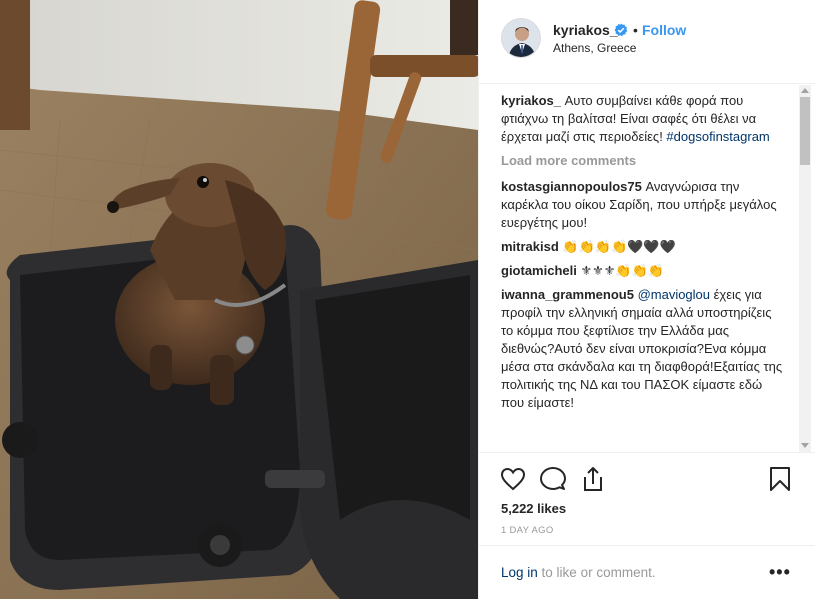 The image size is (815, 599). What do you see at coordinates (621, 30) in the screenshot?
I see `verified-badge-icon` at bounding box center [621, 30].